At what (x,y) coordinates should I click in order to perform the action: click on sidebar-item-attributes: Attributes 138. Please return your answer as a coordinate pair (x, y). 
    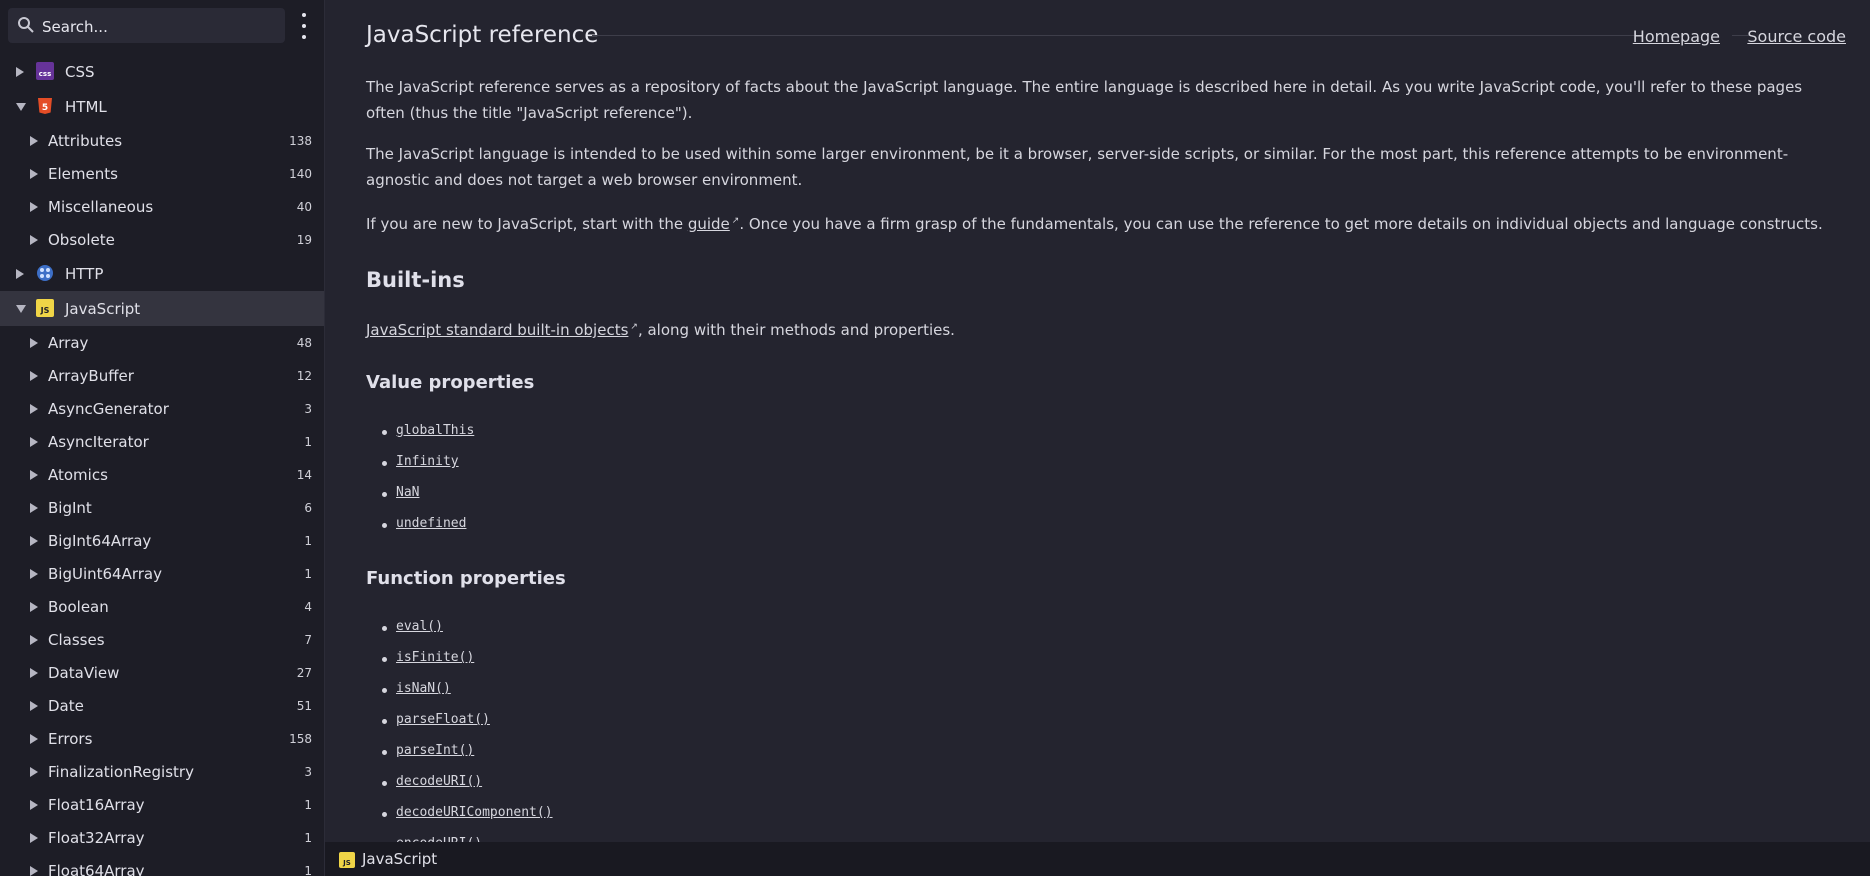
    Looking at the image, I should click on (162, 140).